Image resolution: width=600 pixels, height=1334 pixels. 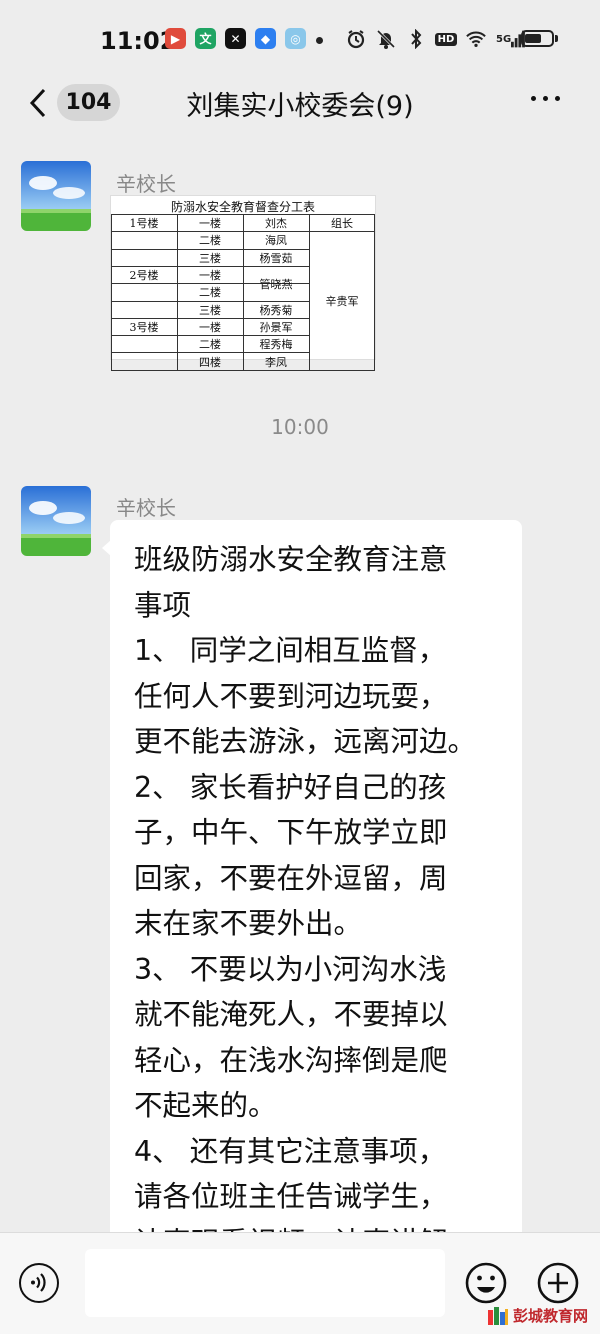 I want to click on more-notifications-dot, so click(x=319, y=40).